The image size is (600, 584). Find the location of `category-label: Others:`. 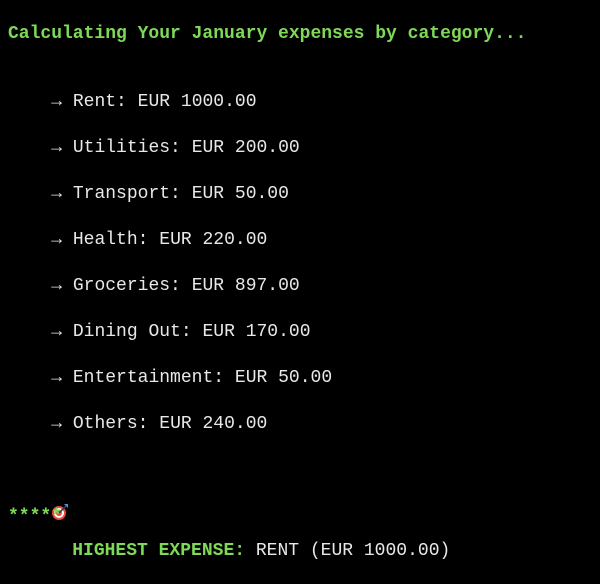

category-label: Others: is located at coordinates (110, 424).